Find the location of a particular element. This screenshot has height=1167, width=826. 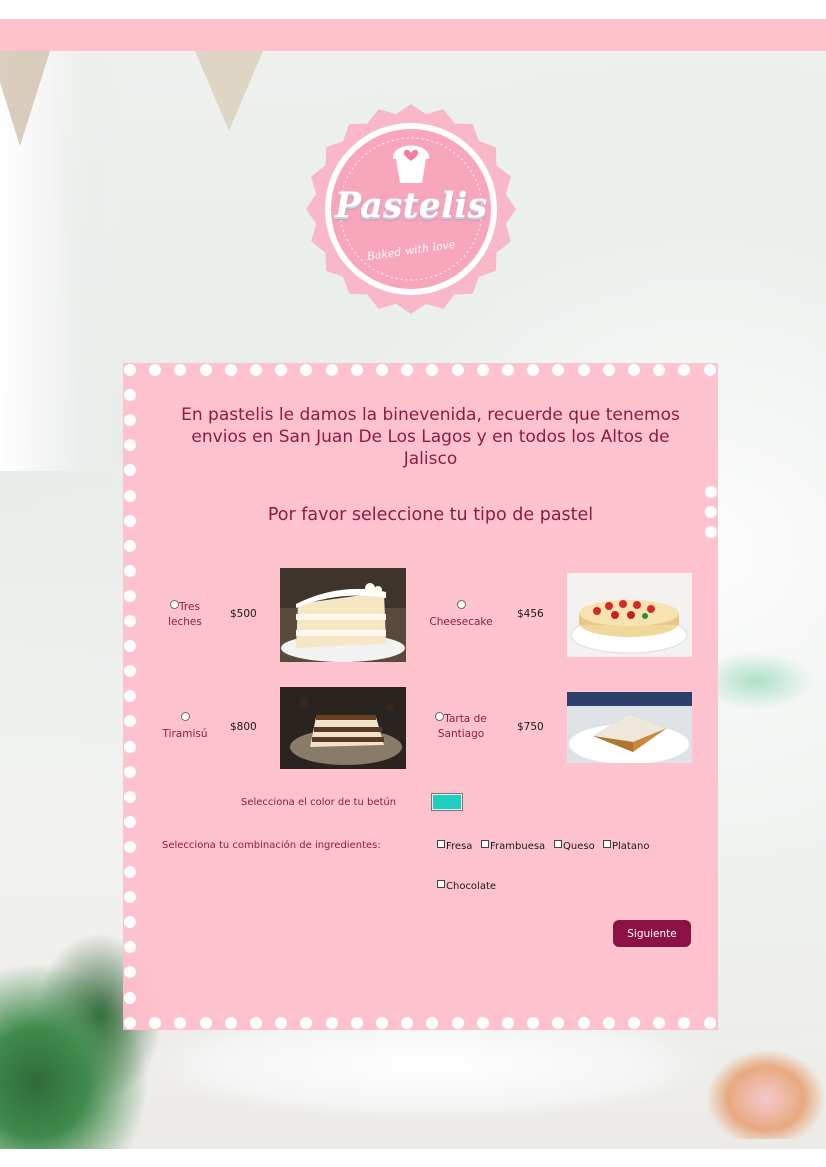

dotted-border-left is located at coordinates (130, 696).